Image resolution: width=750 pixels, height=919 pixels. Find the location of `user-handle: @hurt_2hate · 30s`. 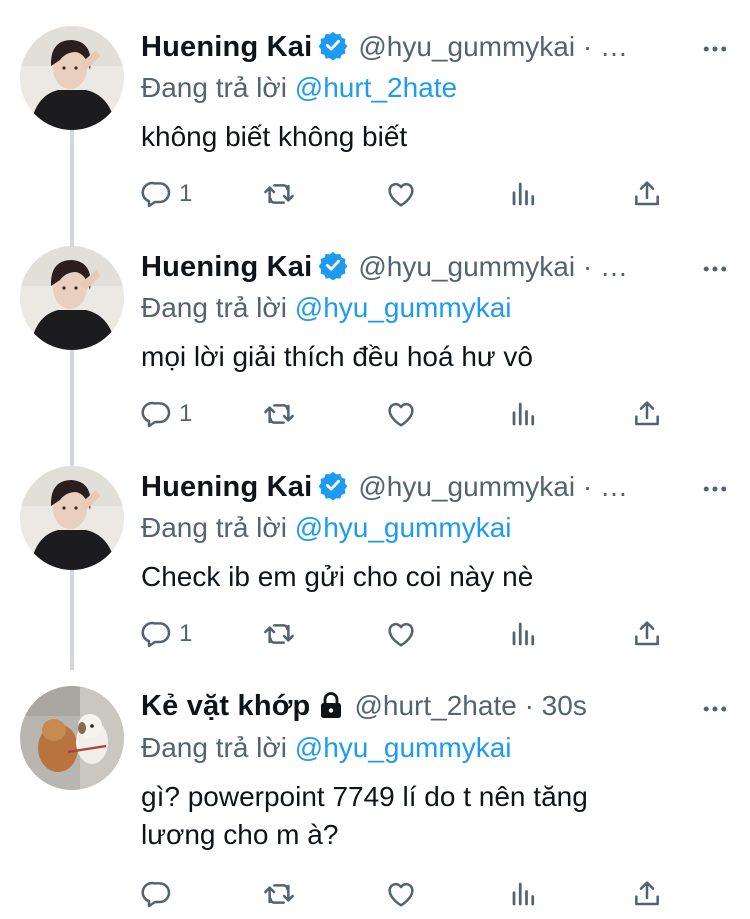

user-handle: @hurt_2hate · 30s is located at coordinates (470, 705).